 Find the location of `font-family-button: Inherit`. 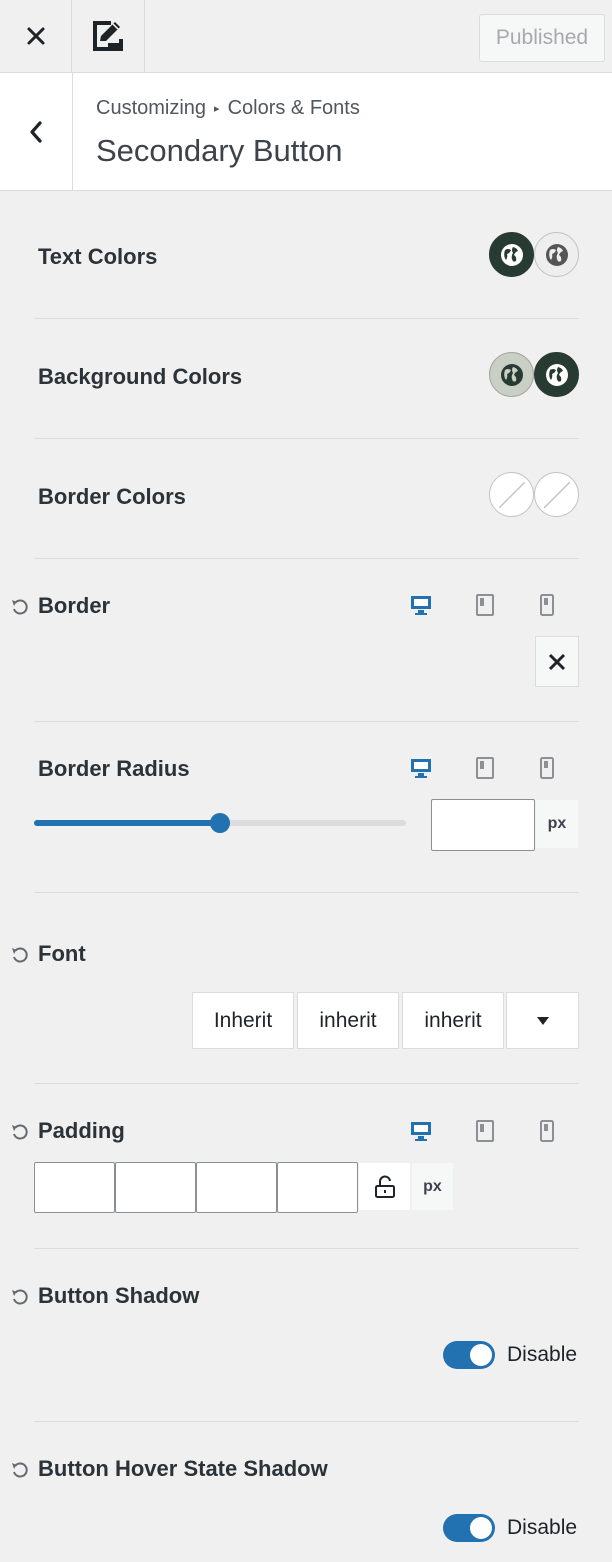

font-family-button: Inherit is located at coordinates (243, 1020).